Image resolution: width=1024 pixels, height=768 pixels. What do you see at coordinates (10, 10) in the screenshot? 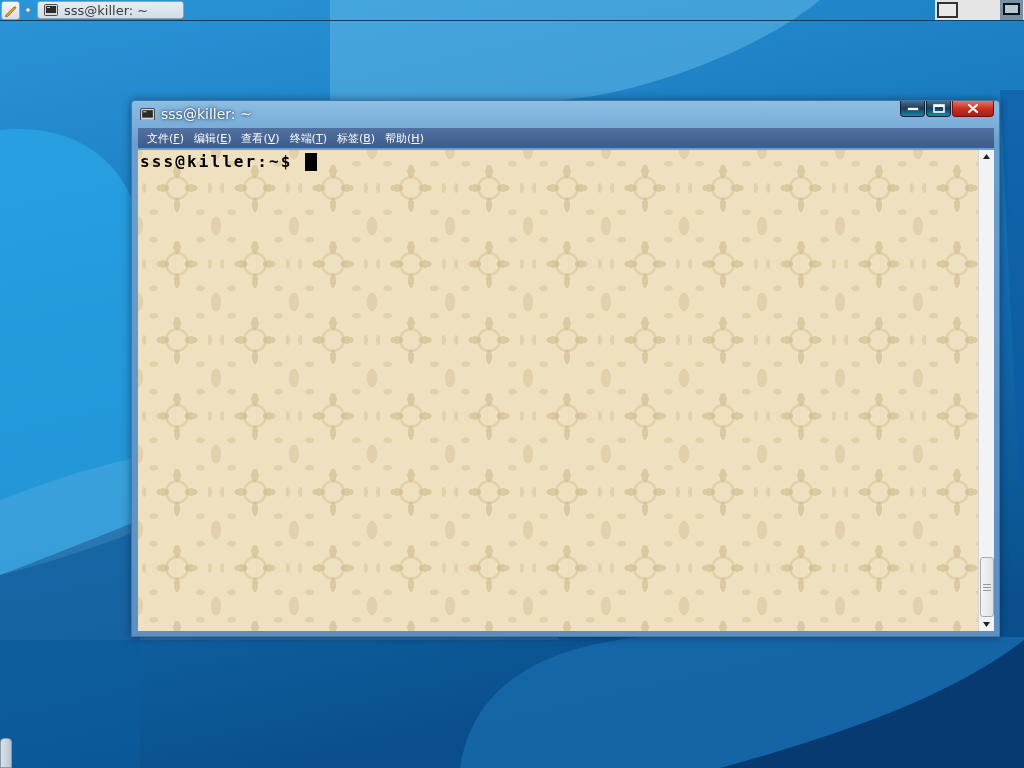
I see `pencil-icon` at bounding box center [10, 10].